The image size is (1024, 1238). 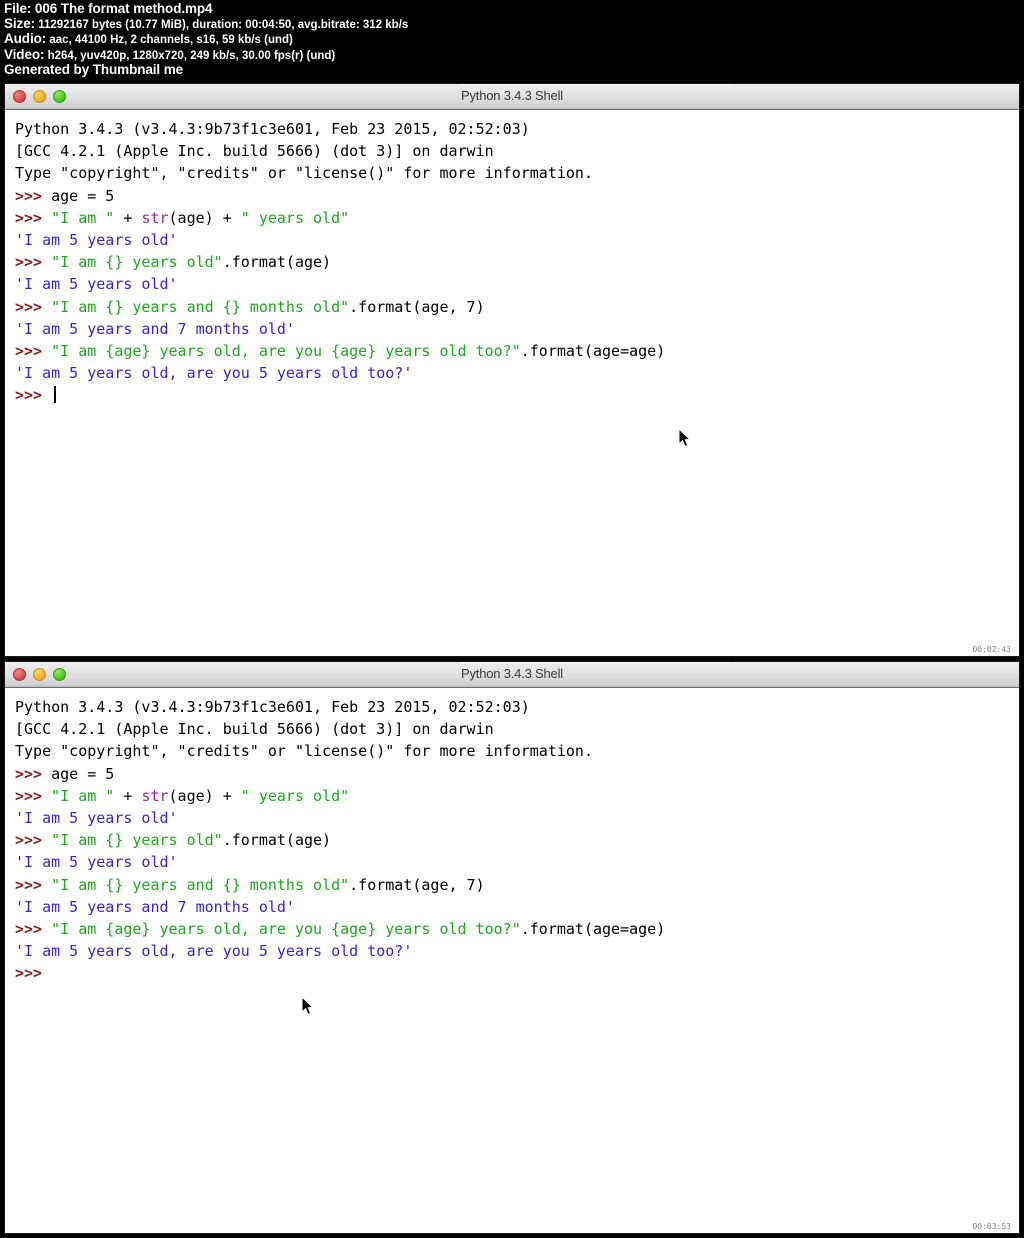 I want to click on metadata-label: File:, so click(x=18, y=8).